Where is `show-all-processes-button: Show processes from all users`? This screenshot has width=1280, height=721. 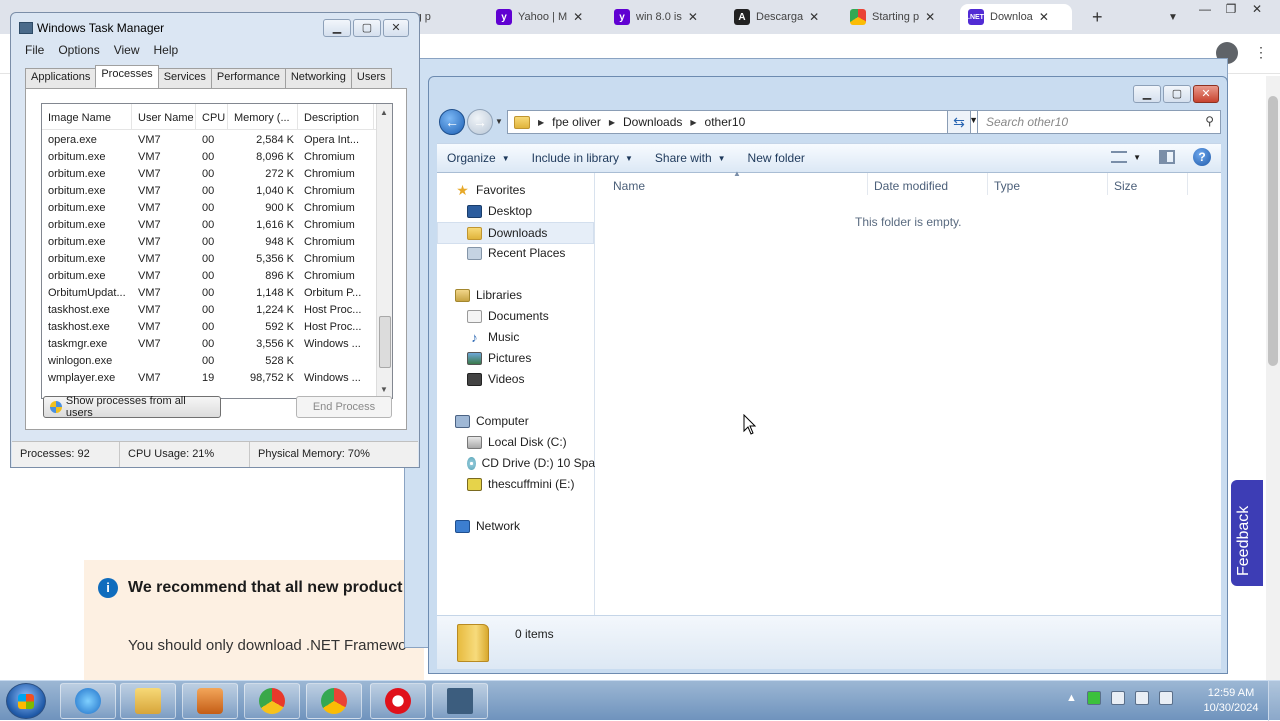
show-all-processes-button: Show processes from all users is located at coordinates (132, 407).